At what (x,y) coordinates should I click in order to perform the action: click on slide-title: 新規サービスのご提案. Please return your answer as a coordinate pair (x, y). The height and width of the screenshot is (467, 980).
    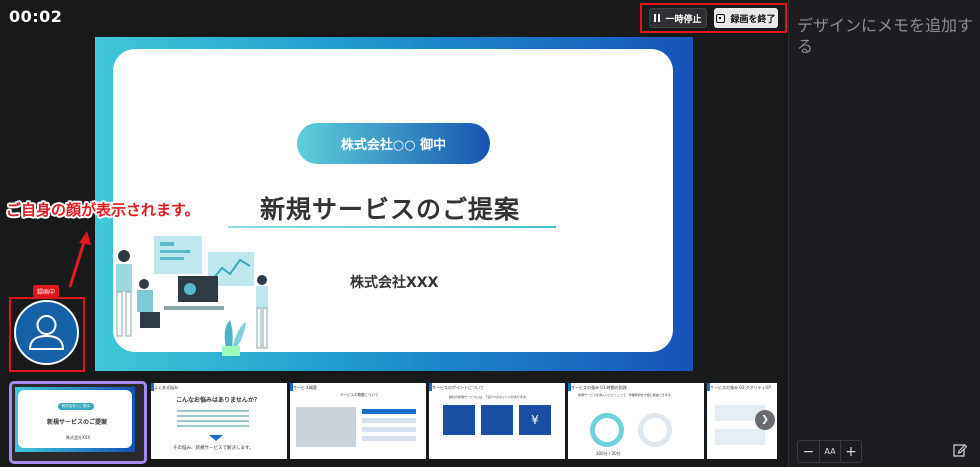
    Looking at the image, I should click on (390, 209).